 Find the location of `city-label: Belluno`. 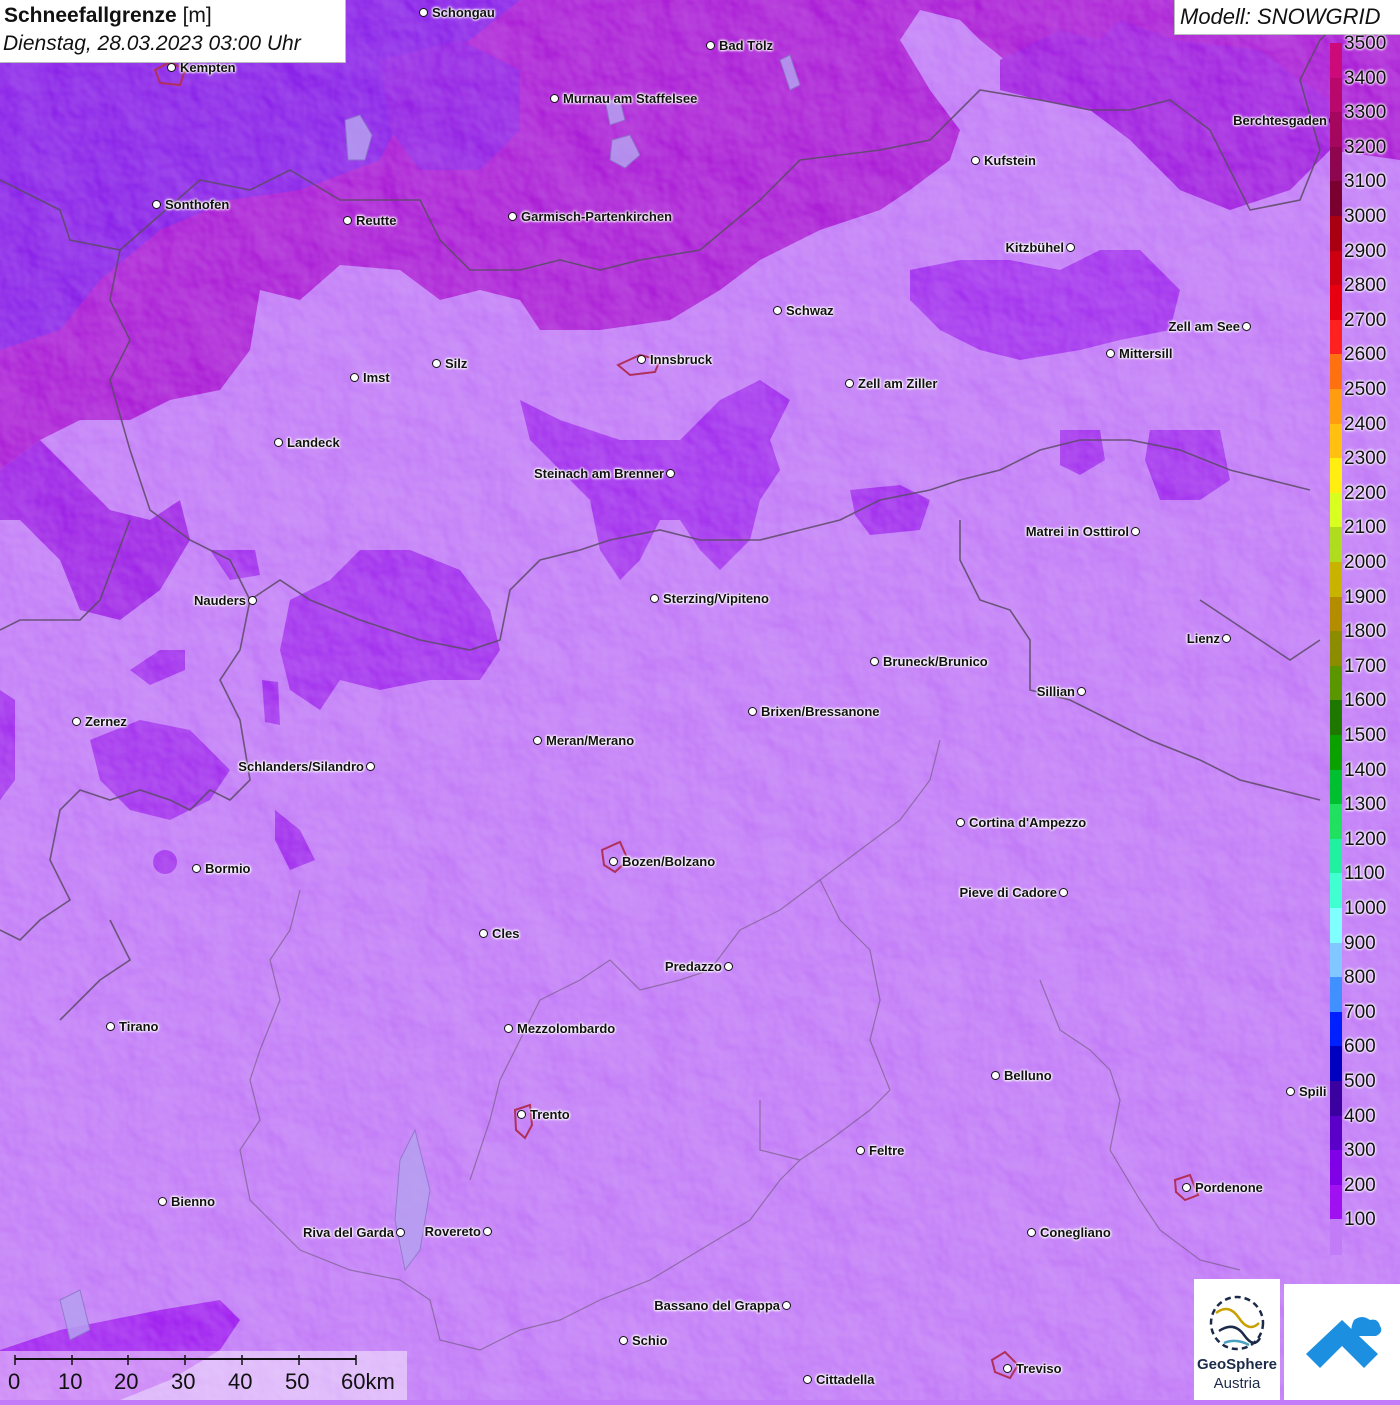

city-label: Belluno is located at coordinates (1028, 1075).